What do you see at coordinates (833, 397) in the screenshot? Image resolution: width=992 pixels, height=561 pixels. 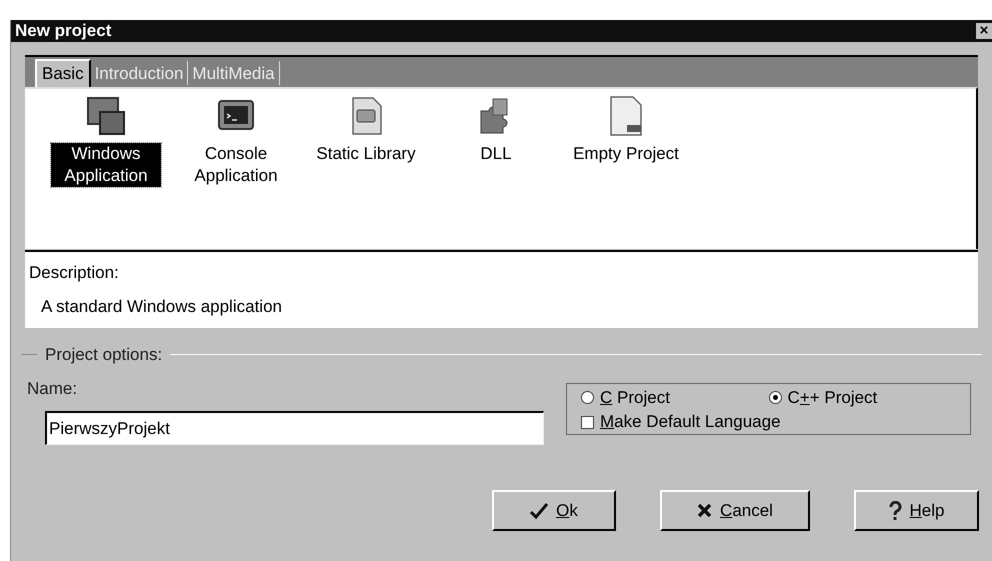 I see `radio-label: C++ Project` at bounding box center [833, 397].